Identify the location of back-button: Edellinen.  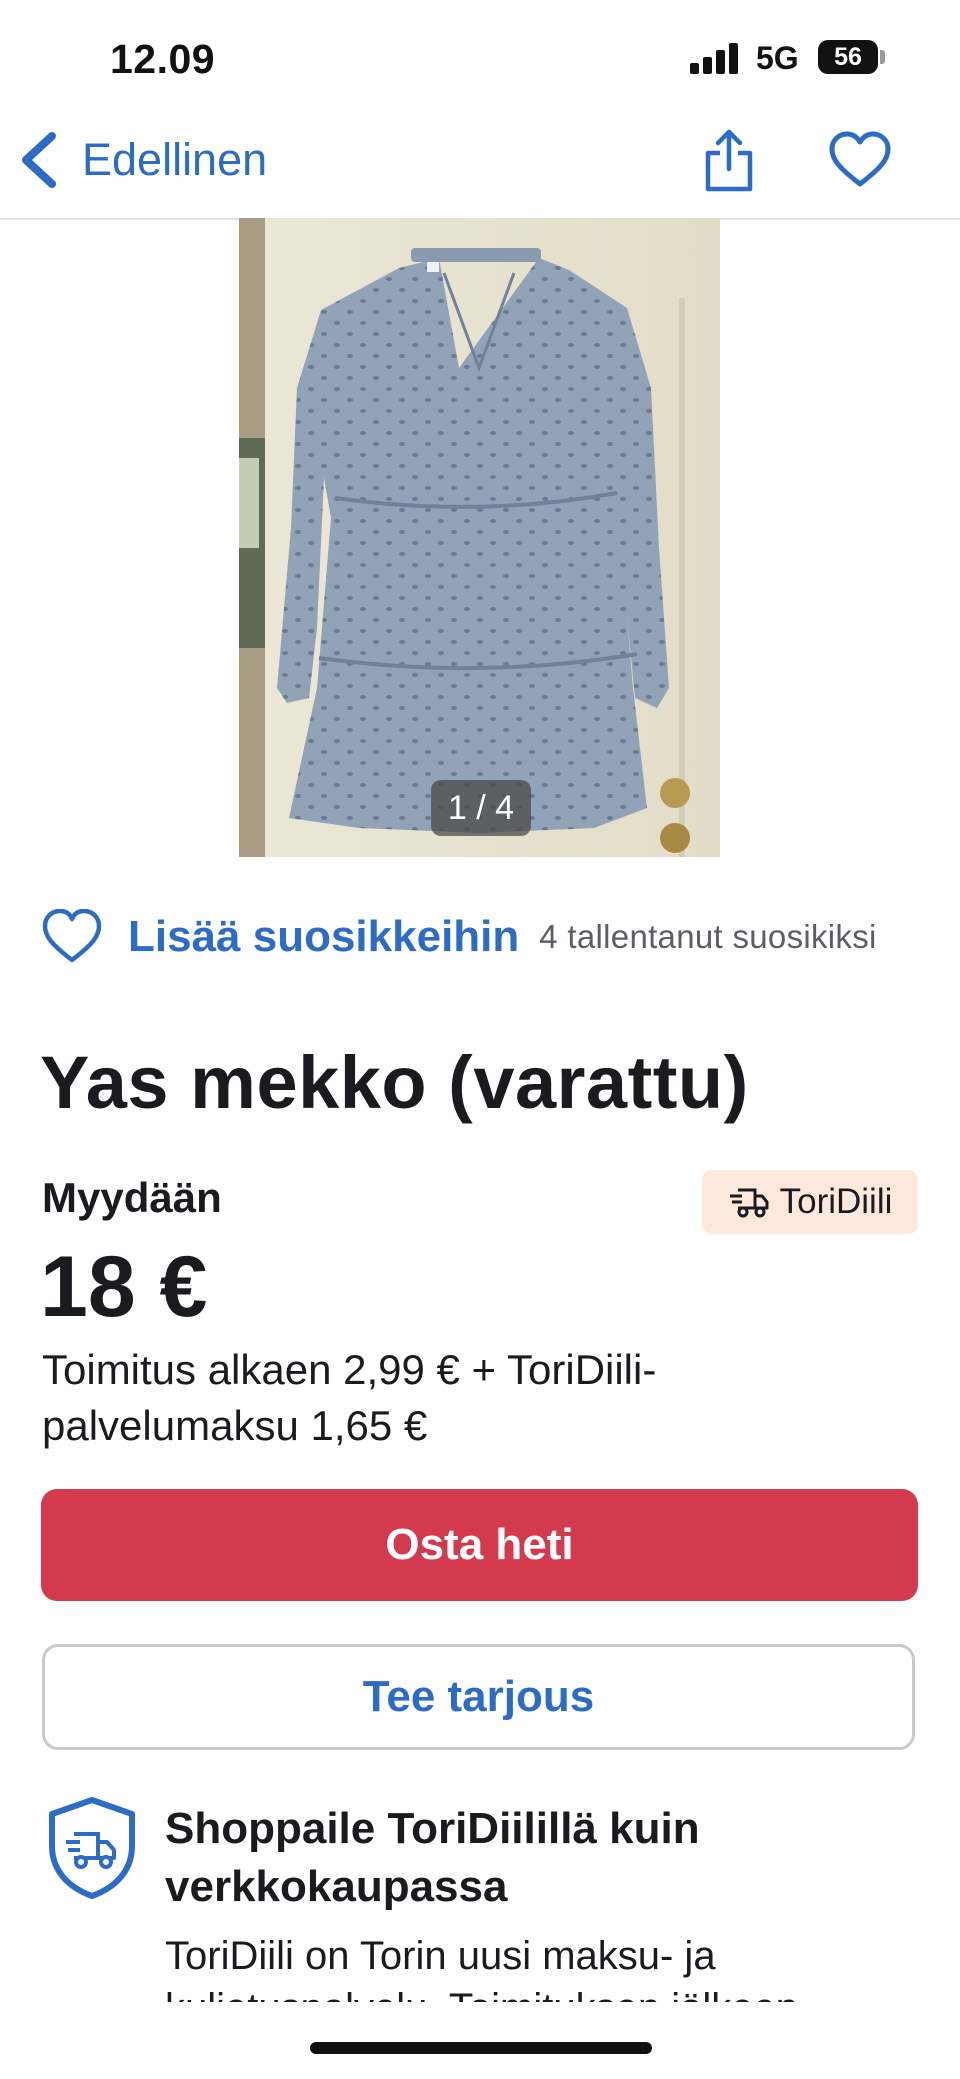
(142, 160).